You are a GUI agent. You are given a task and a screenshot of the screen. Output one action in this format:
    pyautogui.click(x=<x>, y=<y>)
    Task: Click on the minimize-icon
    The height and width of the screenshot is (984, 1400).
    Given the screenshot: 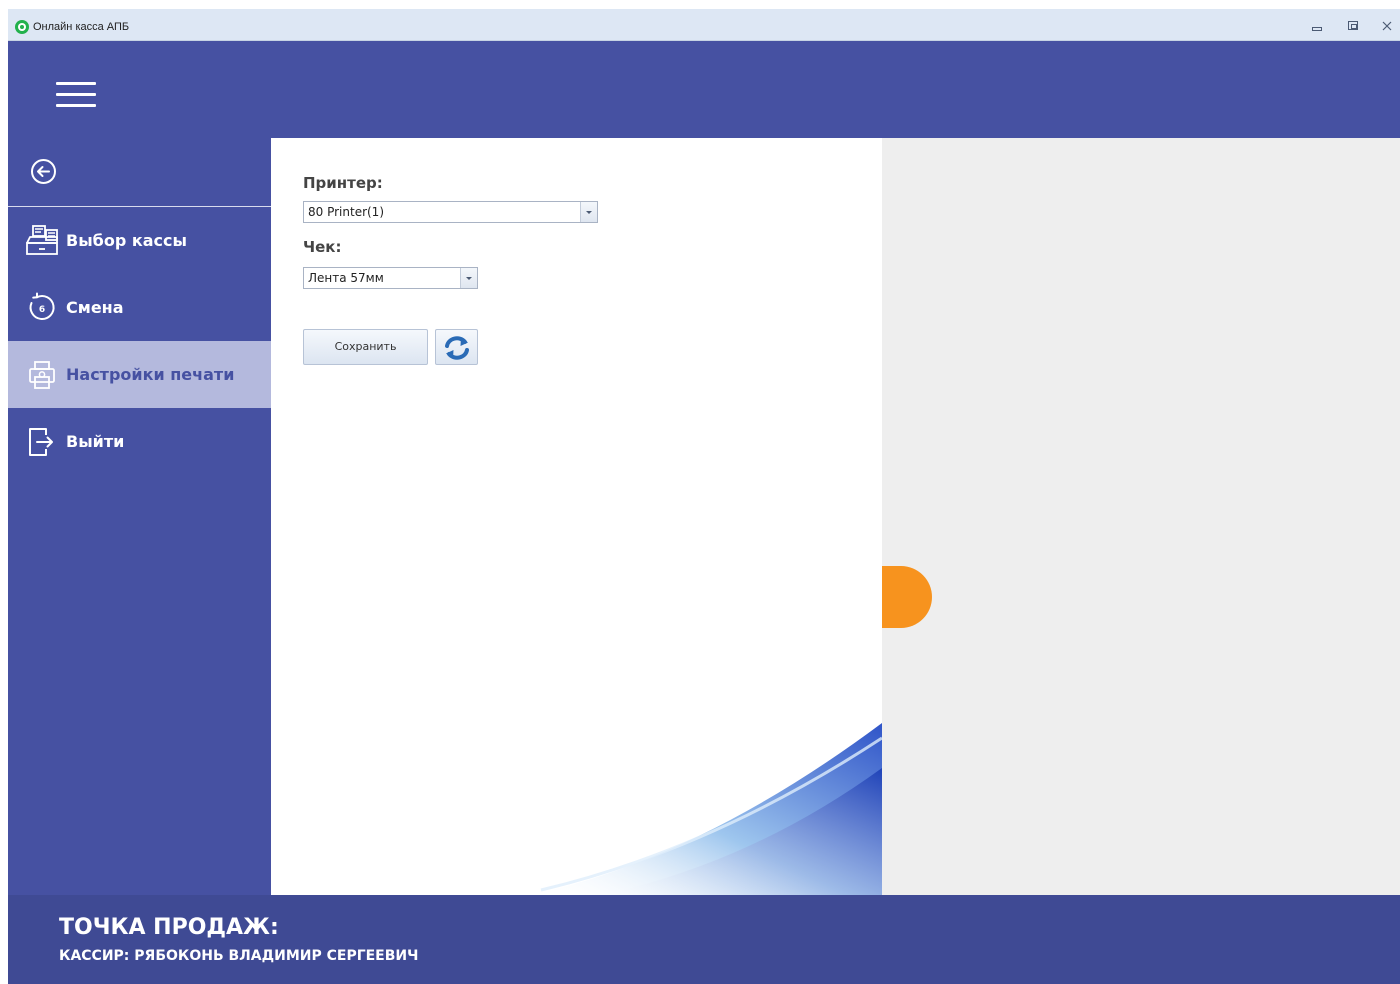 What is the action you would take?
    pyautogui.click(x=1317, y=26)
    